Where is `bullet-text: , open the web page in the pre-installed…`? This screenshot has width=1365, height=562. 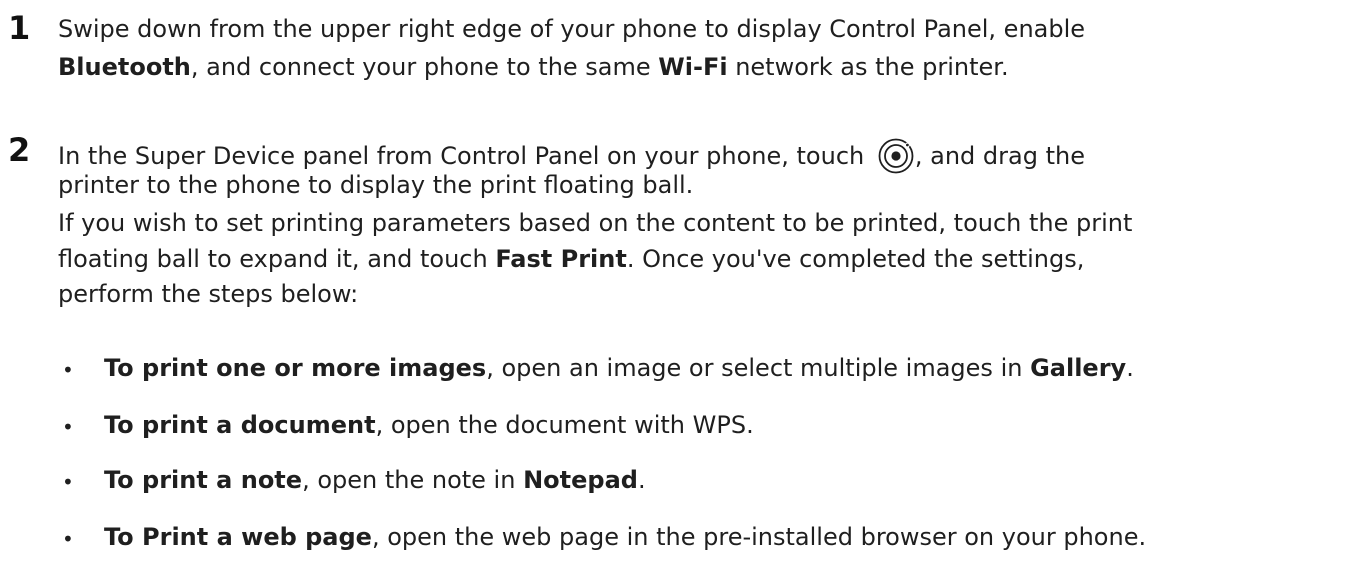
bullet-text: , open the web page in the pre-installed… is located at coordinates (759, 537).